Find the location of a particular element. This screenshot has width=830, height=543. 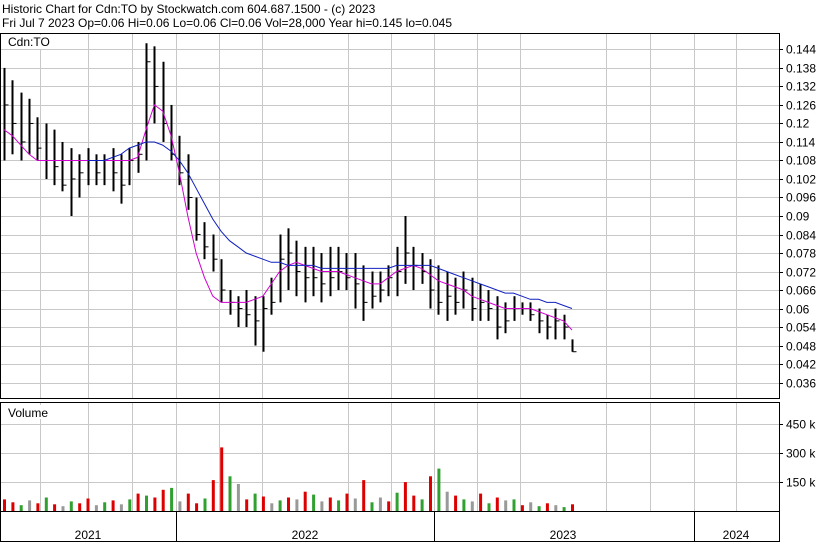

price-tick-label: 0.096 is located at coordinates (801, 198).